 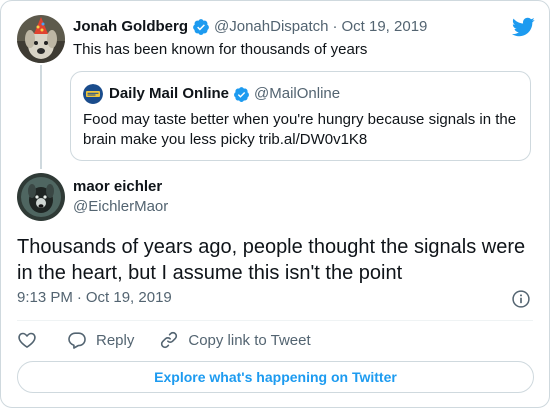 I want to click on divider, so click(x=275, y=320).